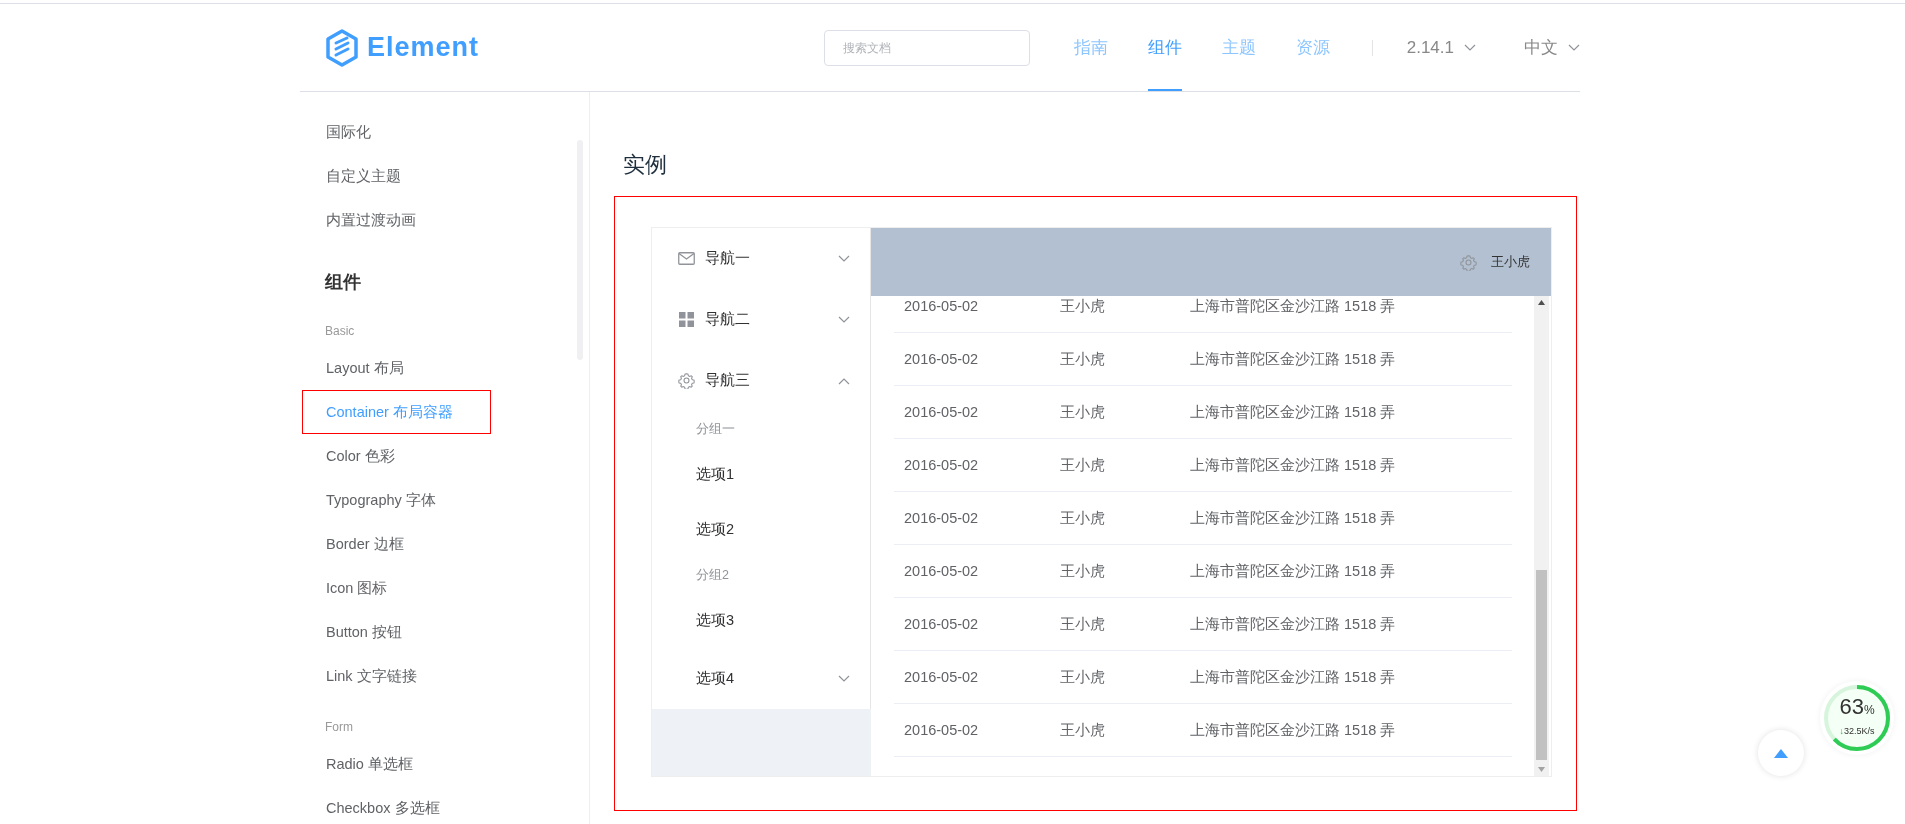  What do you see at coordinates (1541, 665) in the screenshot?
I see `scroll-thumb` at bounding box center [1541, 665].